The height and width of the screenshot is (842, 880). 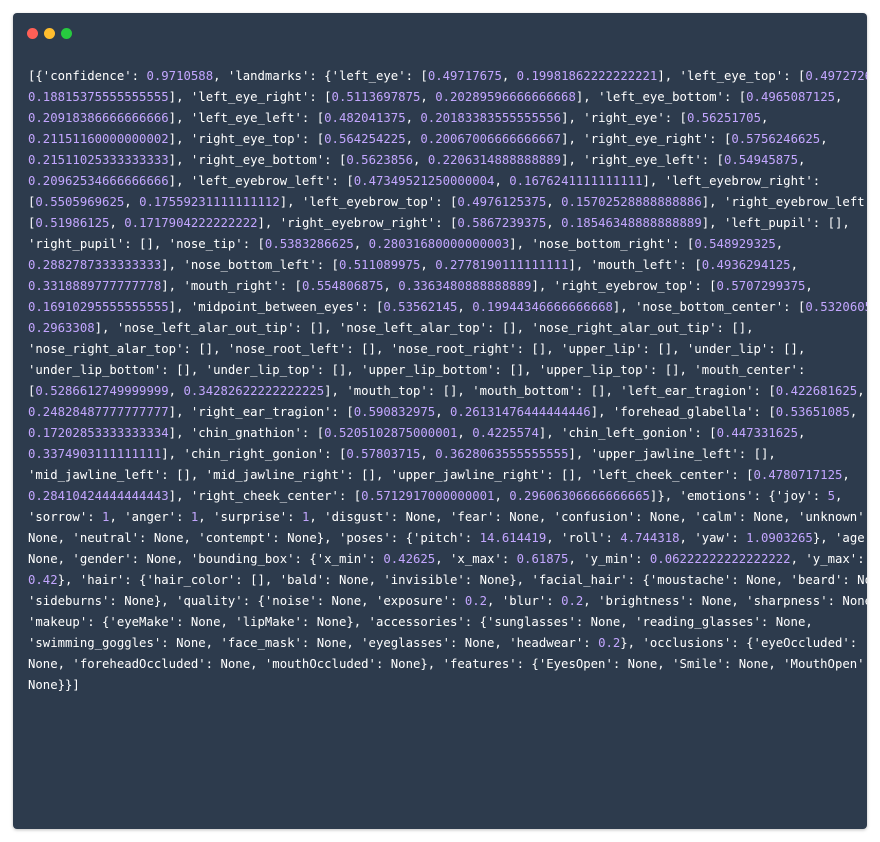 What do you see at coordinates (746, 265) in the screenshot?
I see `code-number-token: 0.4936294125` at bounding box center [746, 265].